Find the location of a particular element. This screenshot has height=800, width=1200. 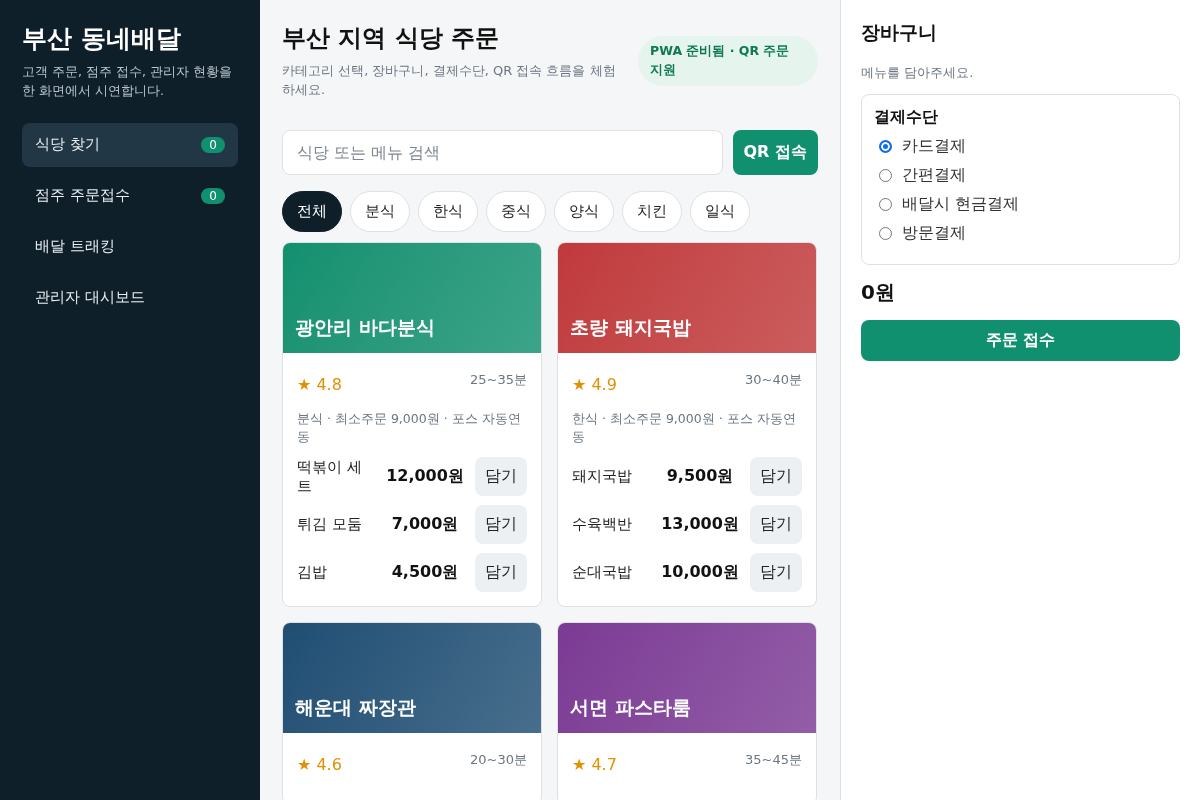

order-button: 주문 접수 is located at coordinates (1020, 340).